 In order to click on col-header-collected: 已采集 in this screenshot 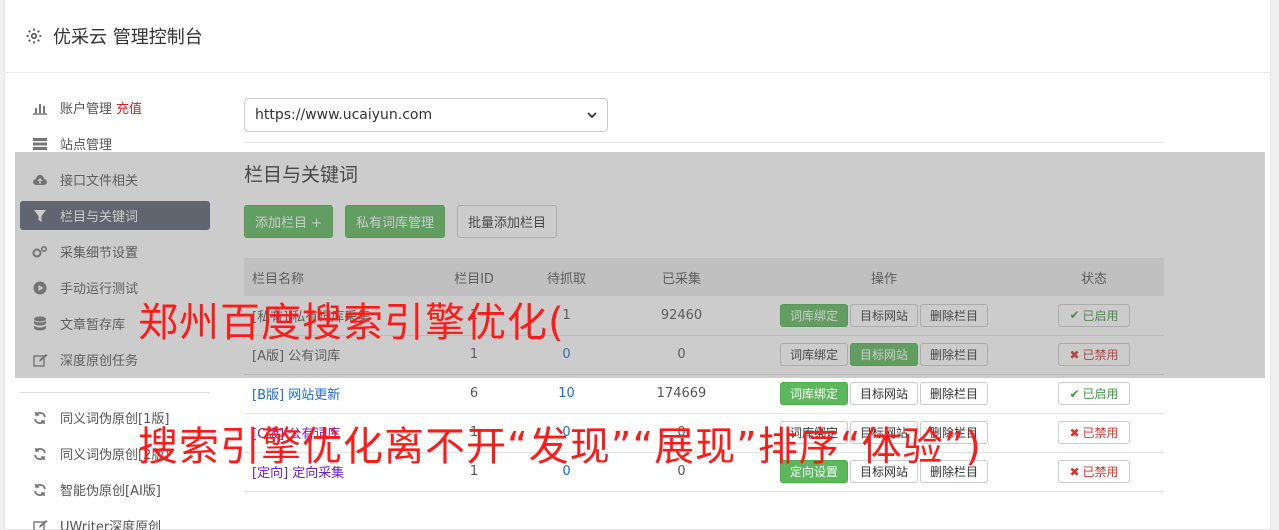, I will do `click(681, 279)`.